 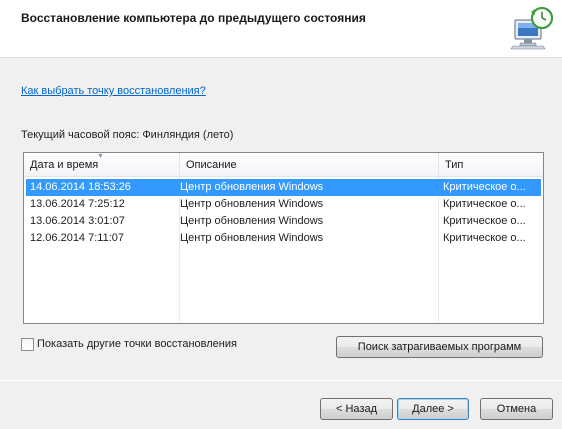 I want to click on column-header-description: Описание, so click(x=309, y=165).